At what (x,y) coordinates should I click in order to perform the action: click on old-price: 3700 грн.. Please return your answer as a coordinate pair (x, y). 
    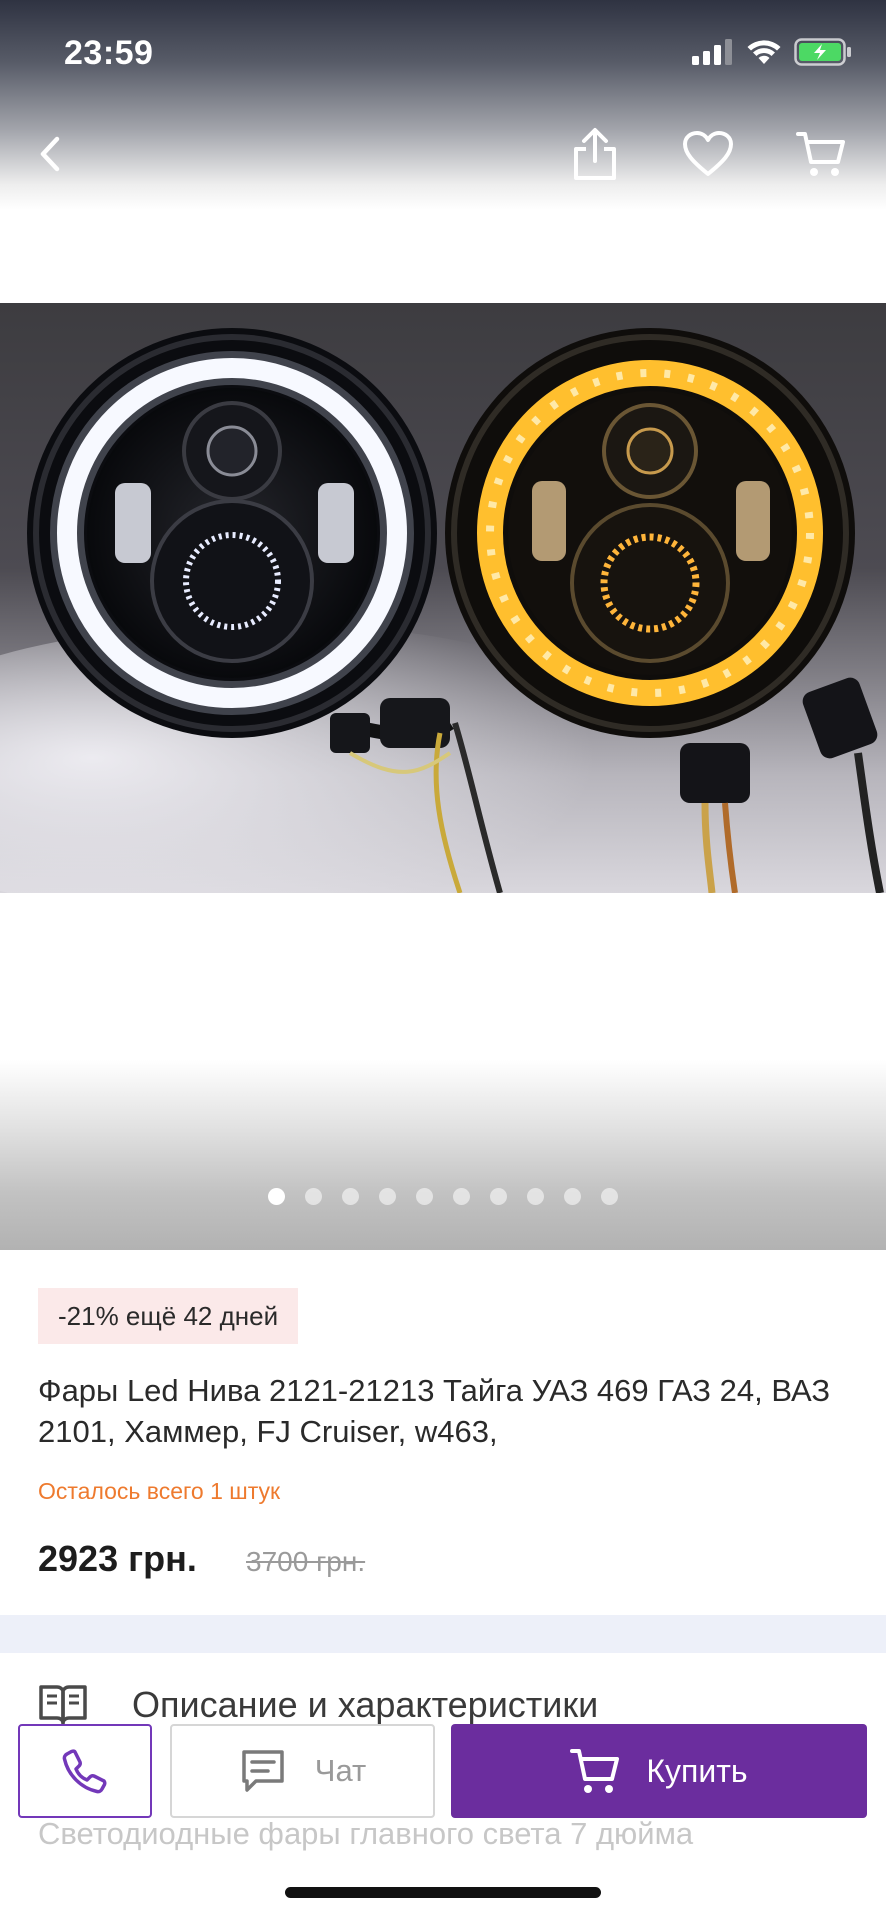
    Looking at the image, I should click on (306, 1561).